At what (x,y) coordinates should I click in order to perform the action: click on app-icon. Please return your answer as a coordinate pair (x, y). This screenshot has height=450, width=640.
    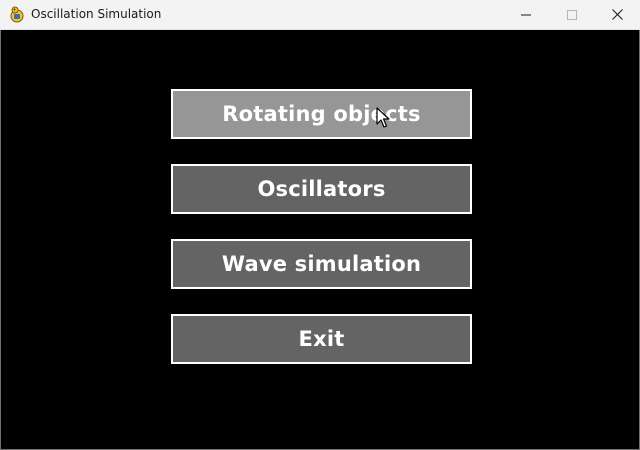
    Looking at the image, I should click on (17, 14).